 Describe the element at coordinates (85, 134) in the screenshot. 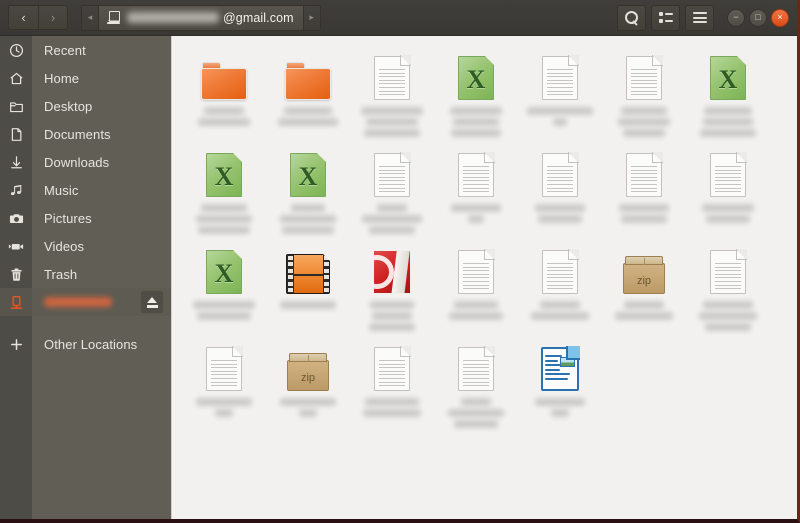

I see `sidebar-item-documents: Documents` at that location.